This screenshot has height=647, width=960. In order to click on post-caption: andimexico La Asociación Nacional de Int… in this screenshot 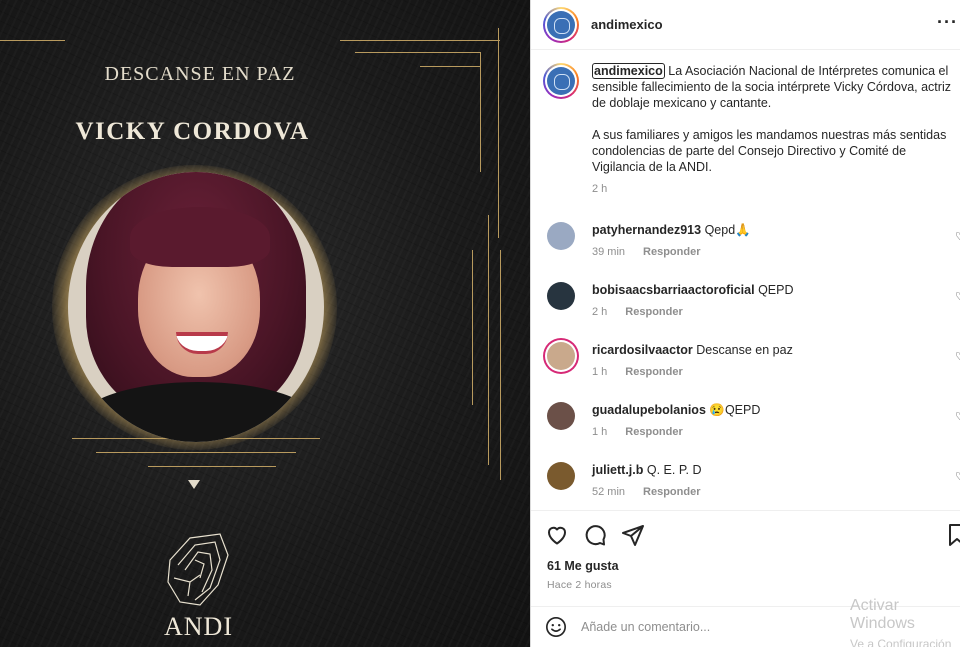, I will do `click(745, 124)`.